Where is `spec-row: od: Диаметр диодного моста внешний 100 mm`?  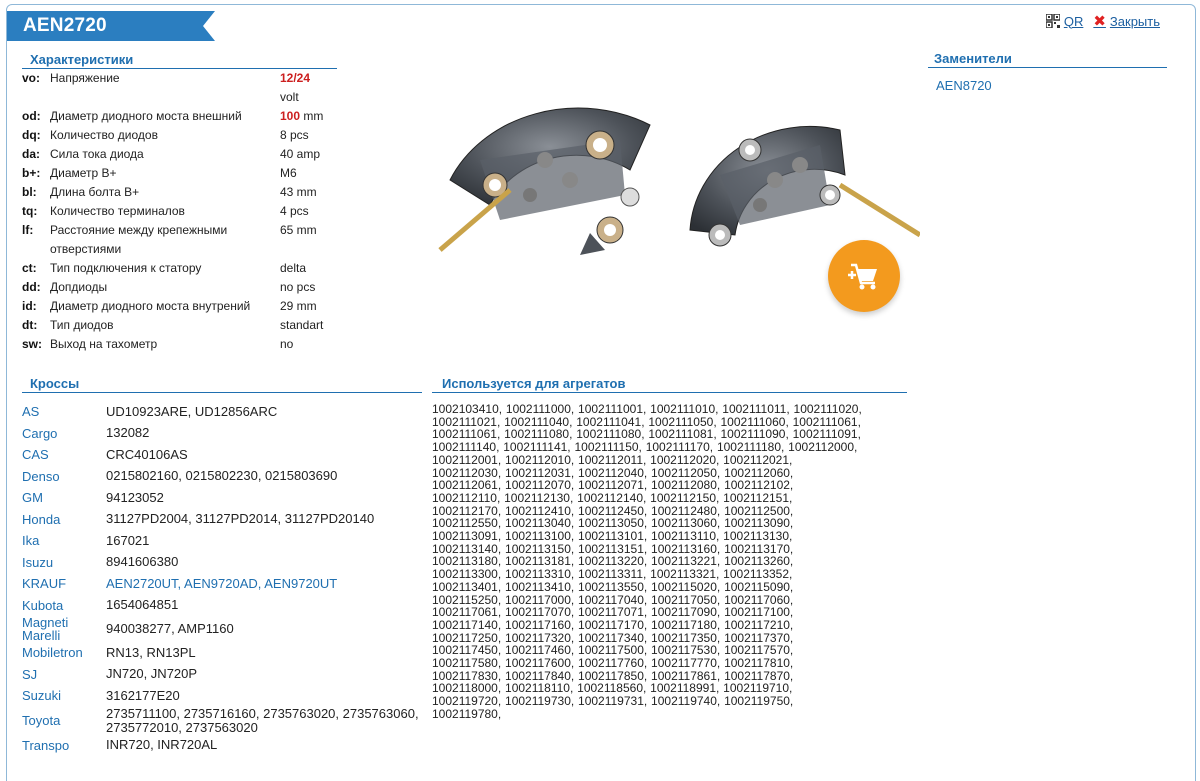
spec-row: od: Диаметр диодного моста внешний 100 mm is located at coordinates (182, 116).